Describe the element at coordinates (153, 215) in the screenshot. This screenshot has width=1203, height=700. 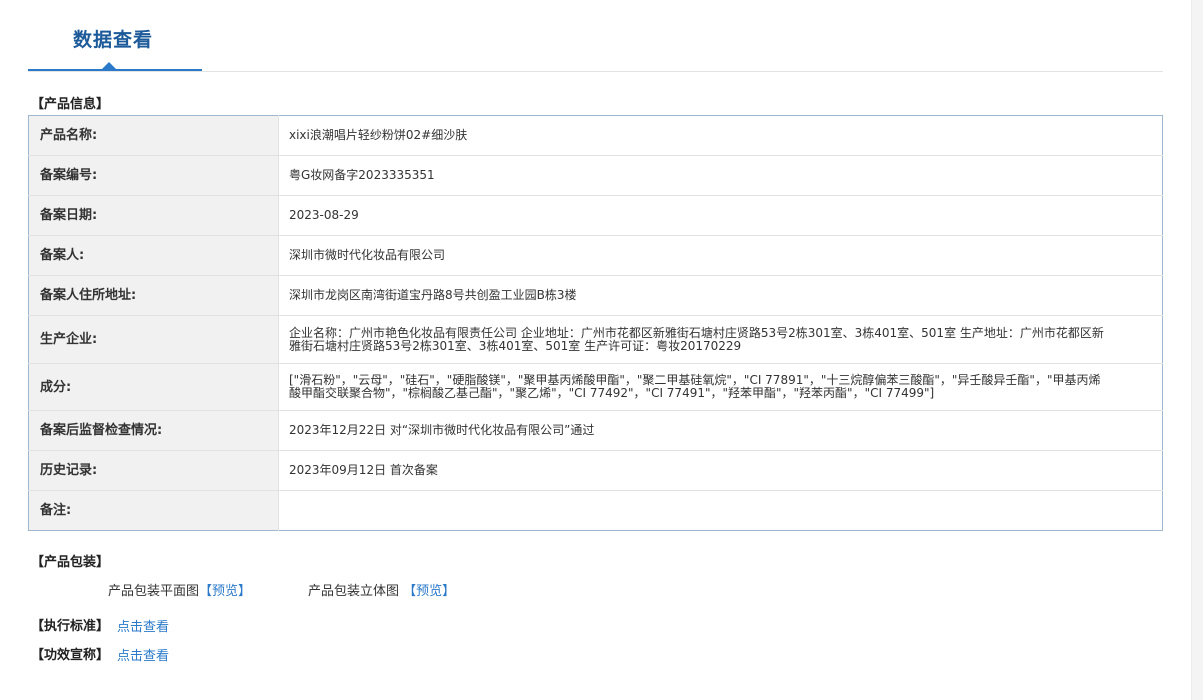
I see `row-label-record-date: 备案日期:` at that location.